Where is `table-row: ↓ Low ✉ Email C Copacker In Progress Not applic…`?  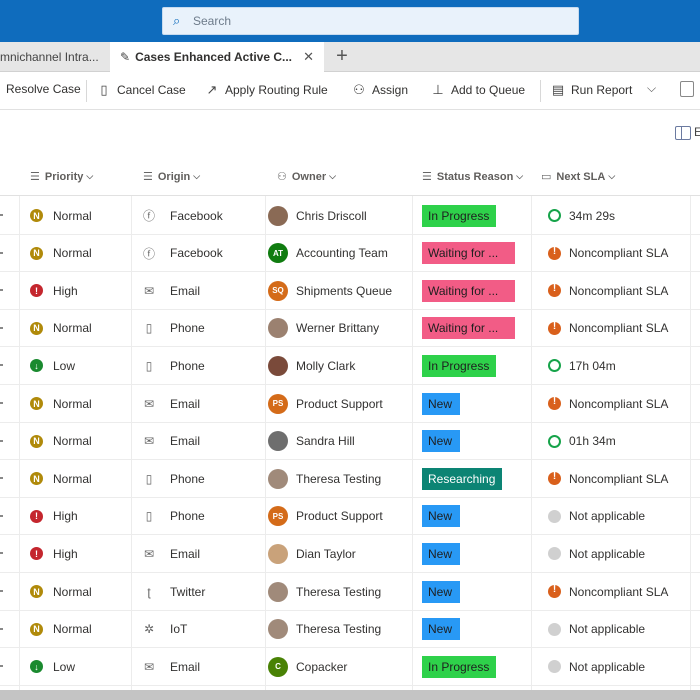 table-row: ↓ Low ✉ Email C Copacker In Progress Not applic… is located at coordinates (350, 667).